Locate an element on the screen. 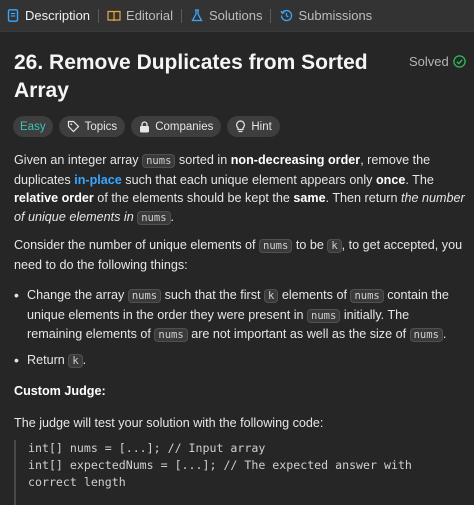 The width and height of the screenshot is (474, 505). text: Return is located at coordinates (48, 360).